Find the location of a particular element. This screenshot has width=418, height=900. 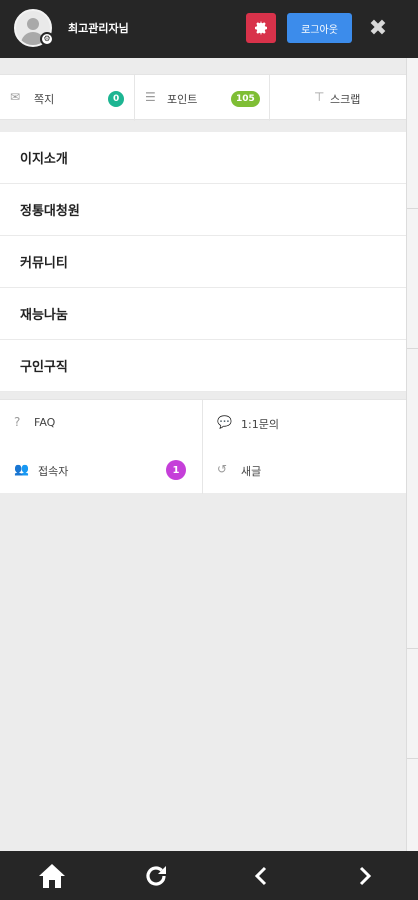

utility-link-label: 접속자 is located at coordinates (53, 471).